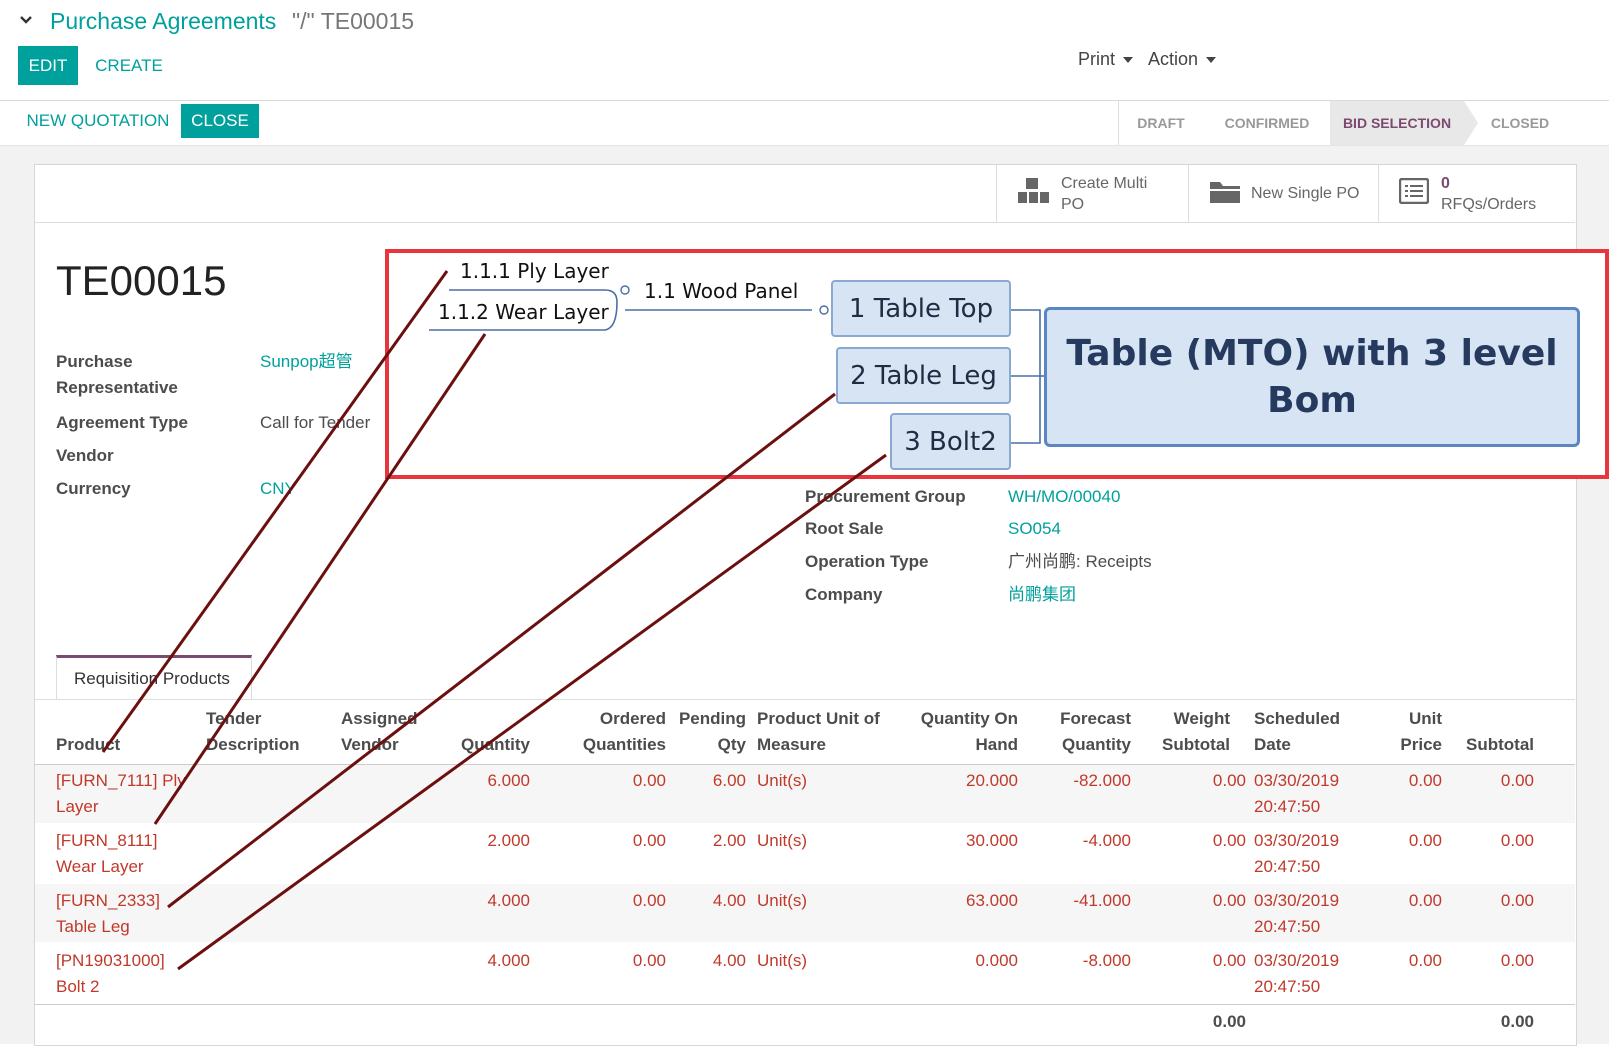 This screenshot has height=1046, width=1609. What do you see at coordinates (721, 291) in the screenshot?
I see `mindmap-node-wood-panel: 1.1 Wood Panel` at bounding box center [721, 291].